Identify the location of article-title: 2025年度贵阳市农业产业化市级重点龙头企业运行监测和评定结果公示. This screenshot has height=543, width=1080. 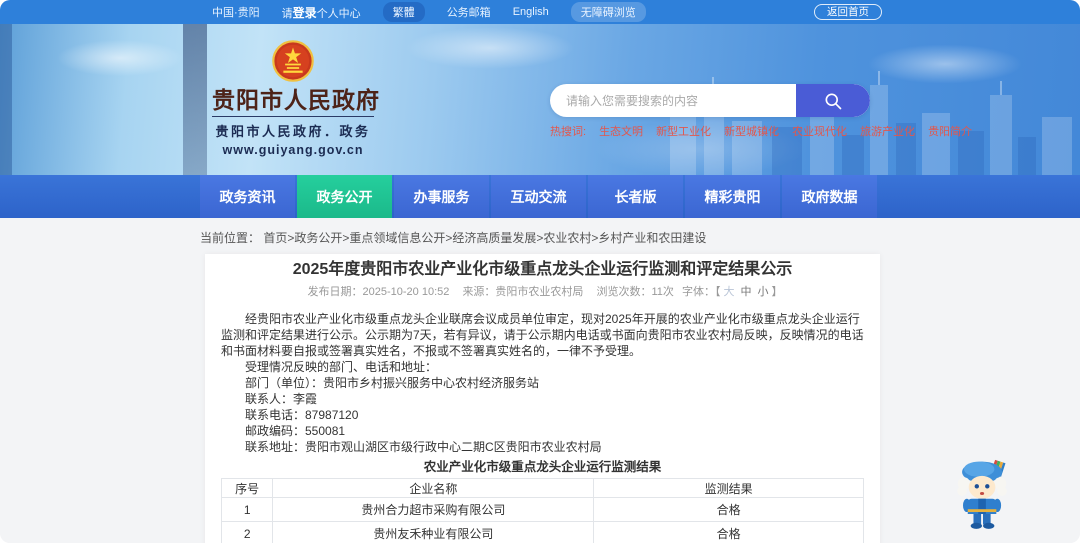
(542, 269).